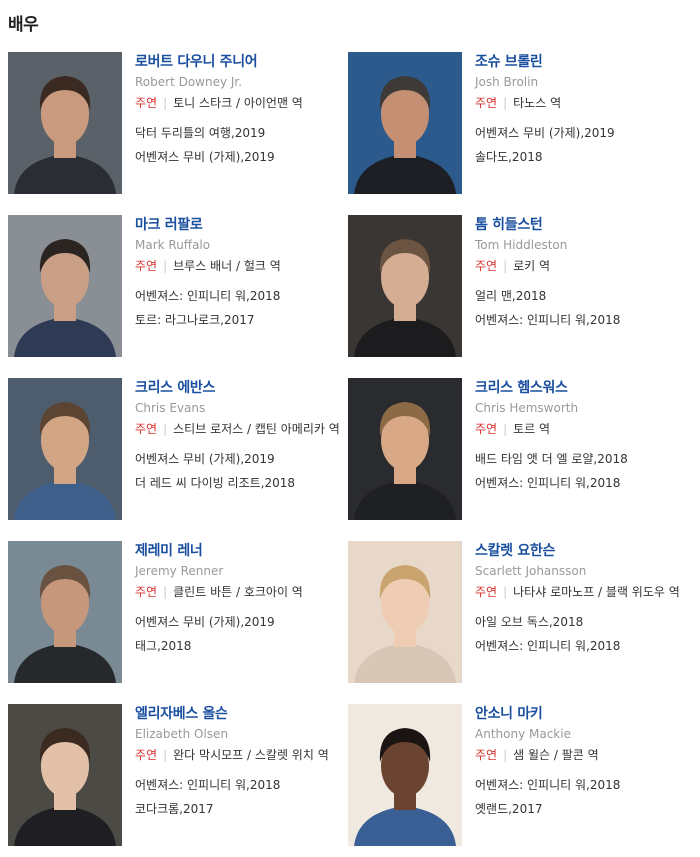 The width and height of the screenshot is (700, 857). What do you see at coordinates (527, 408) in the screenshot?
I see `actor-english-name: Chris Hemsworth` at bounding box center [527, 408].